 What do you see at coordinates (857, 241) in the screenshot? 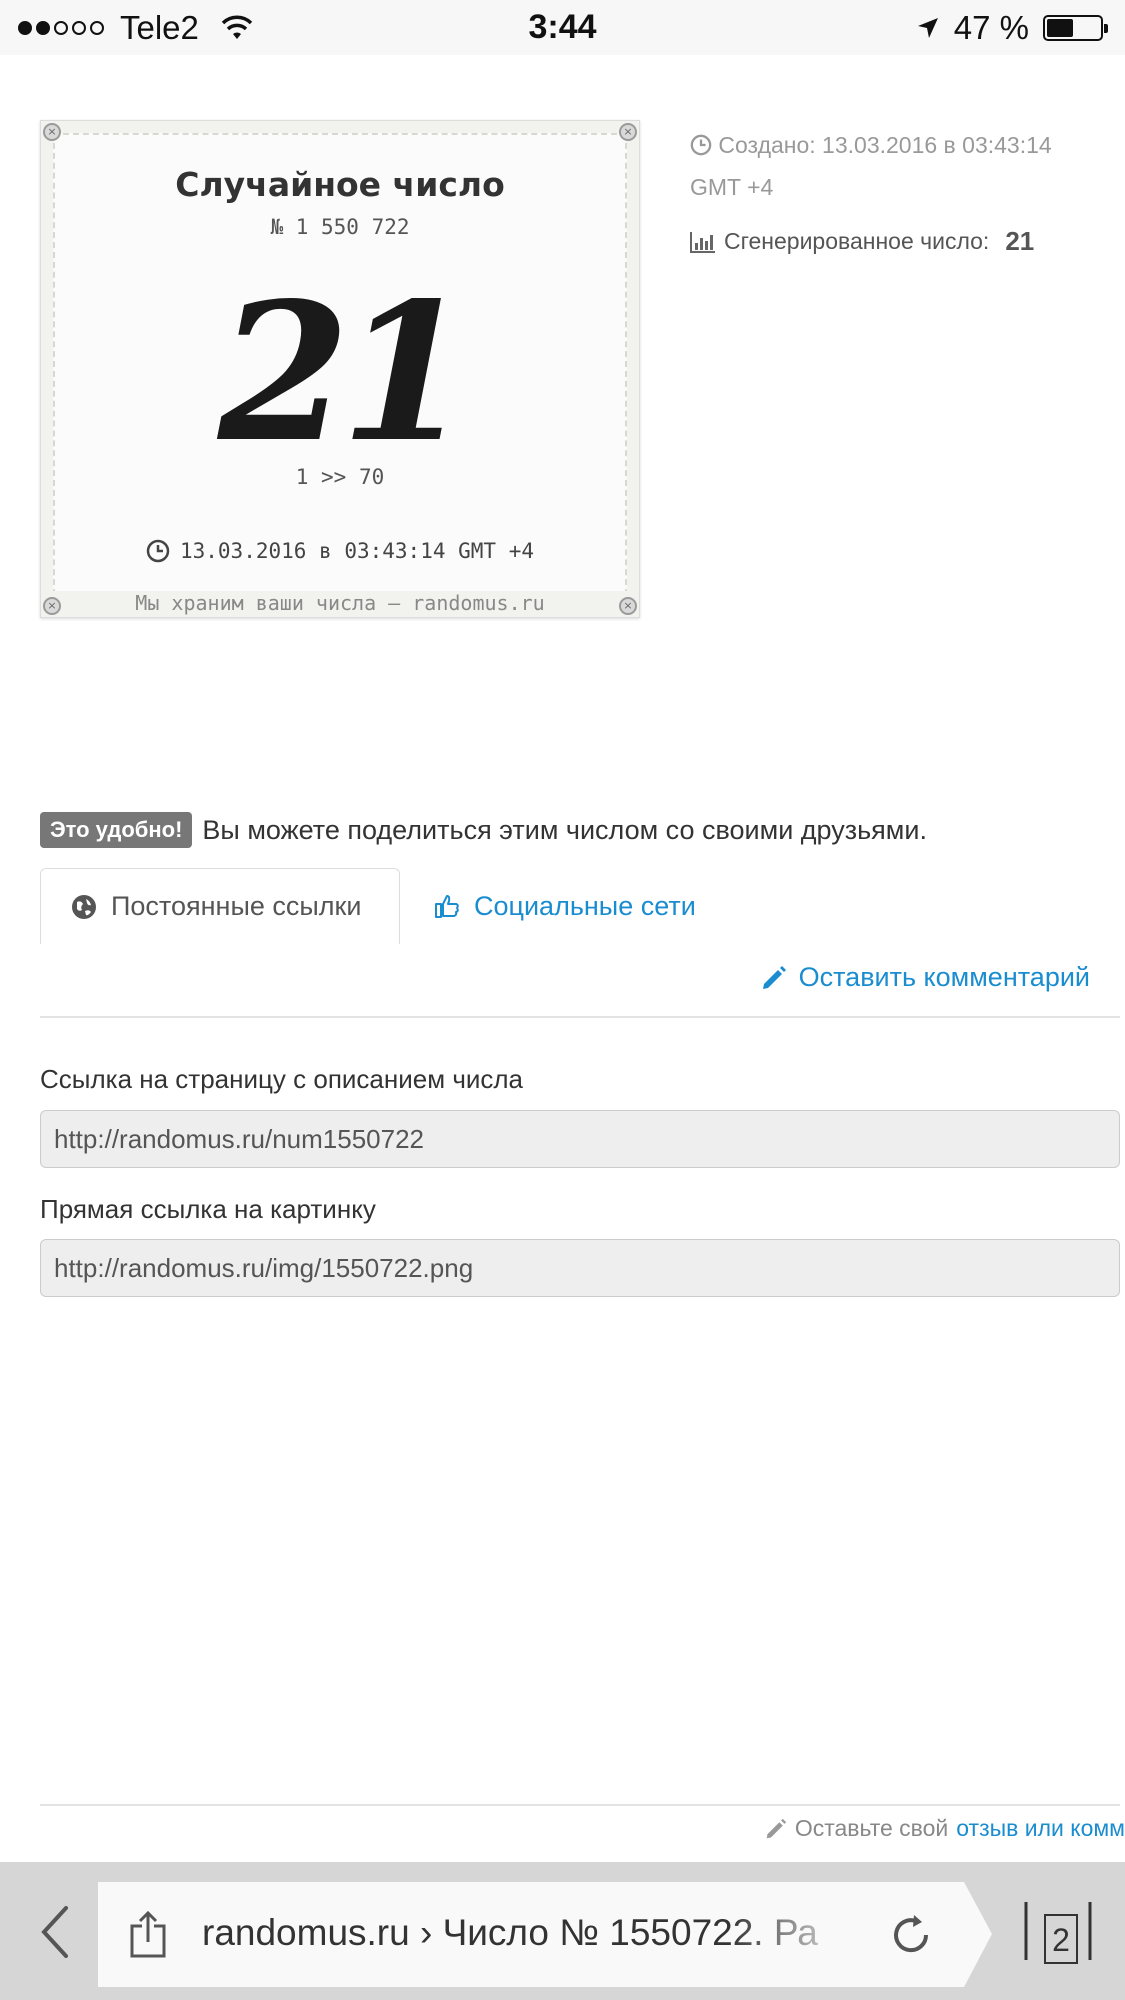
I see `generated-label: Сгенерированное число:` at bounding box center [857, 241].